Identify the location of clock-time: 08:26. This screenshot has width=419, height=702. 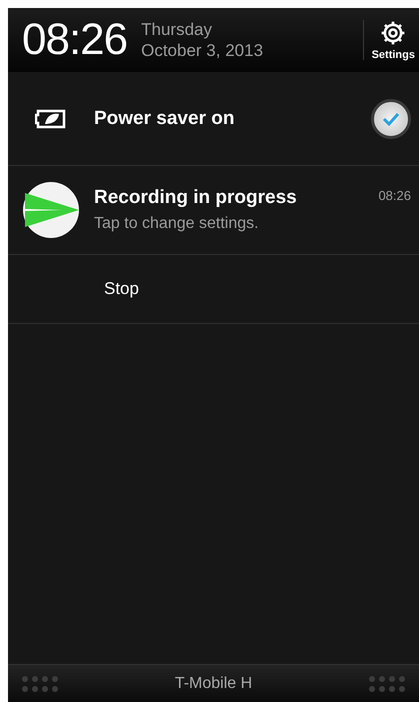
(75, 40).